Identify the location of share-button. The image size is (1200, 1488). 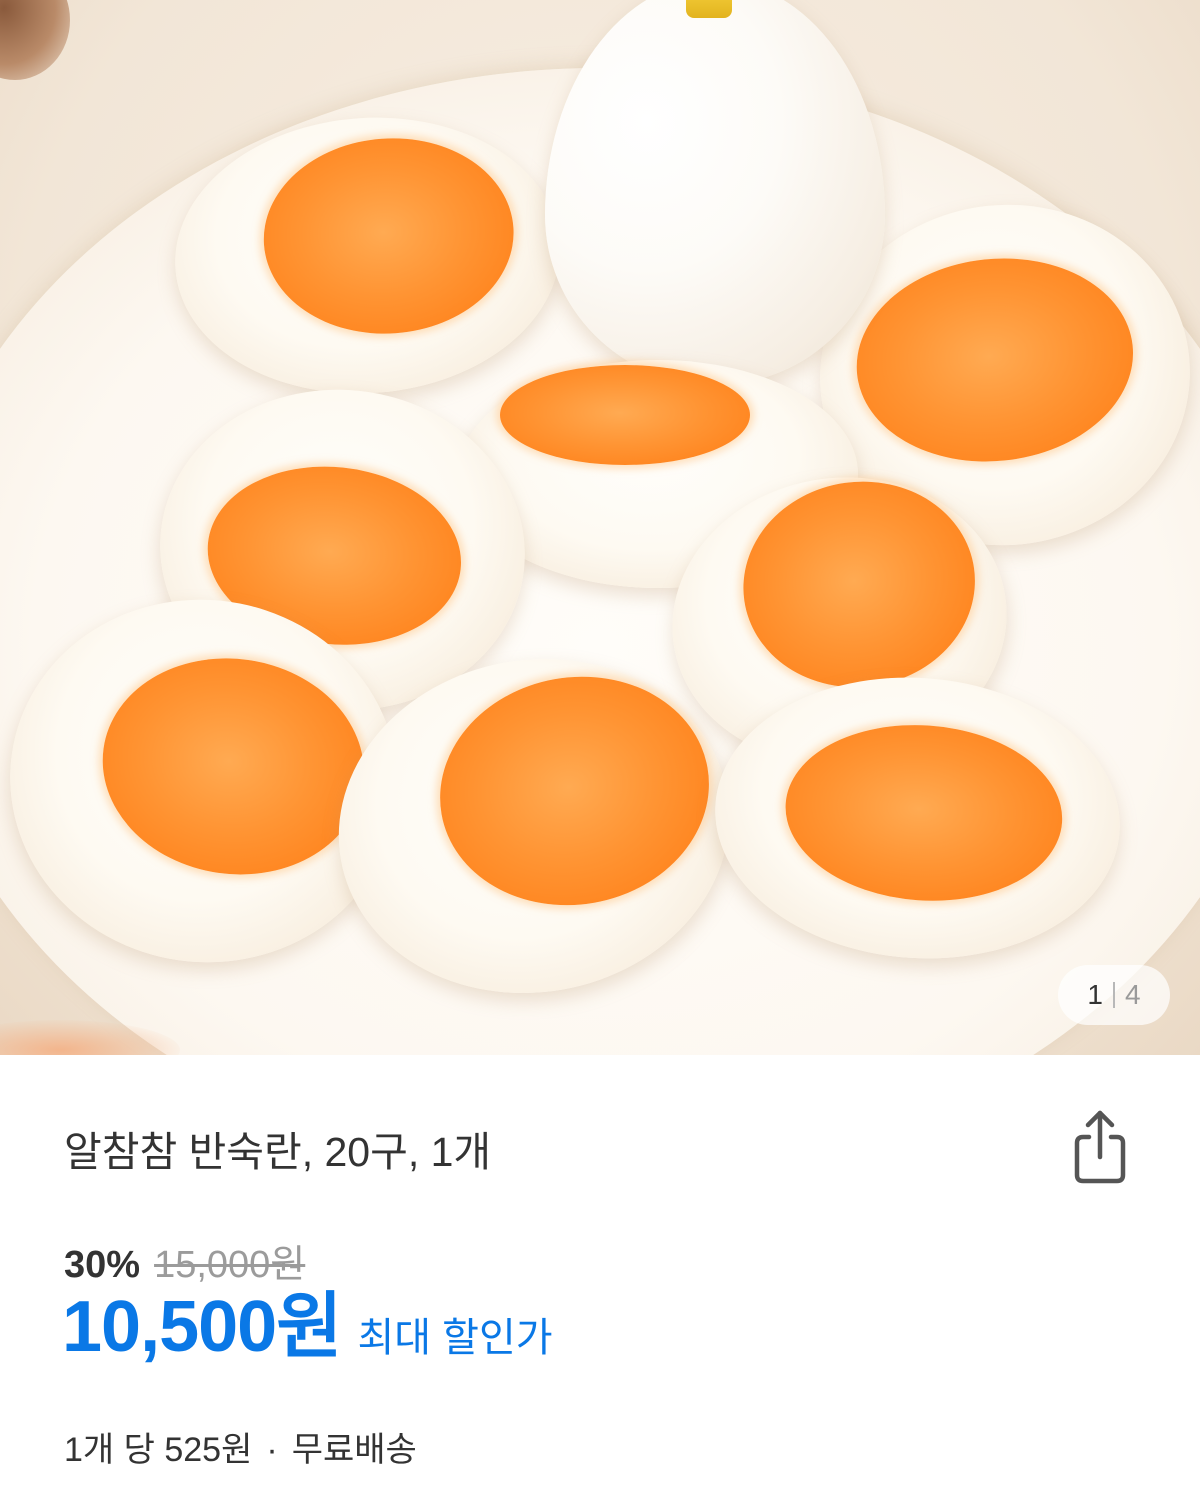
(1100, 1147).